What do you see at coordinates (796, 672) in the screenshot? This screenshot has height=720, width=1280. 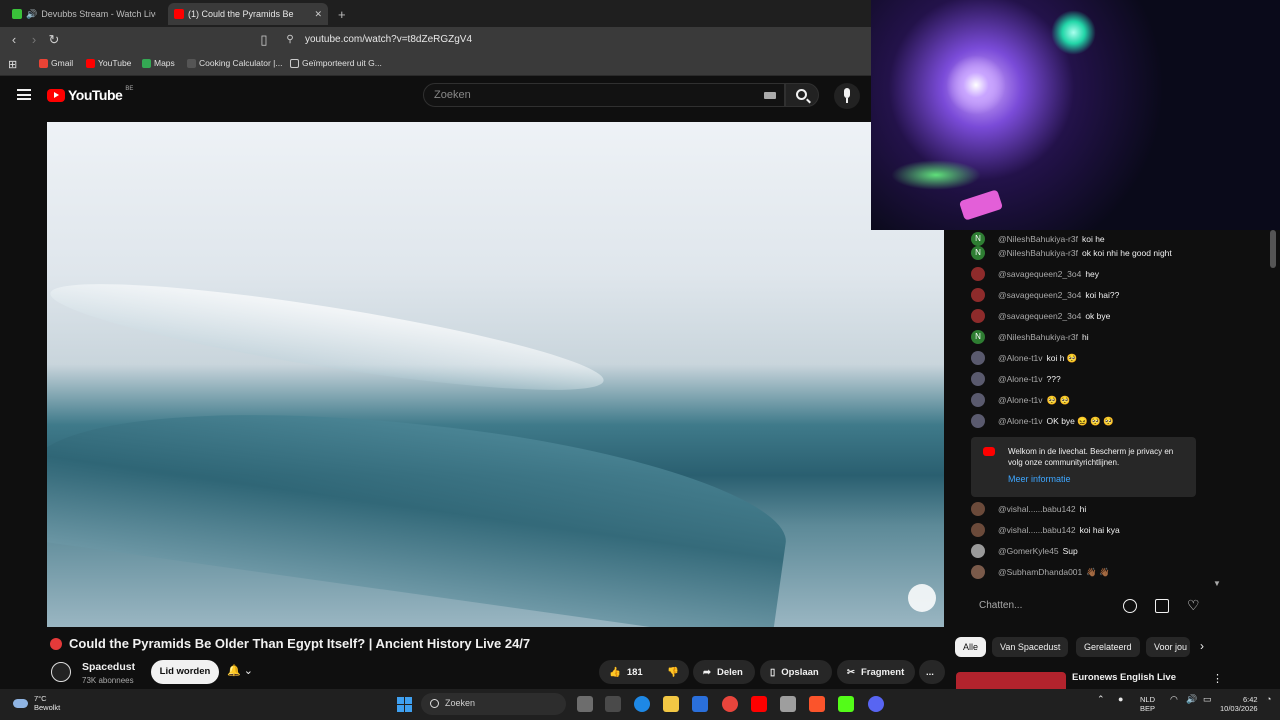 I see `save-button: ▯ Opslaan` at bounding box center [796, 672].